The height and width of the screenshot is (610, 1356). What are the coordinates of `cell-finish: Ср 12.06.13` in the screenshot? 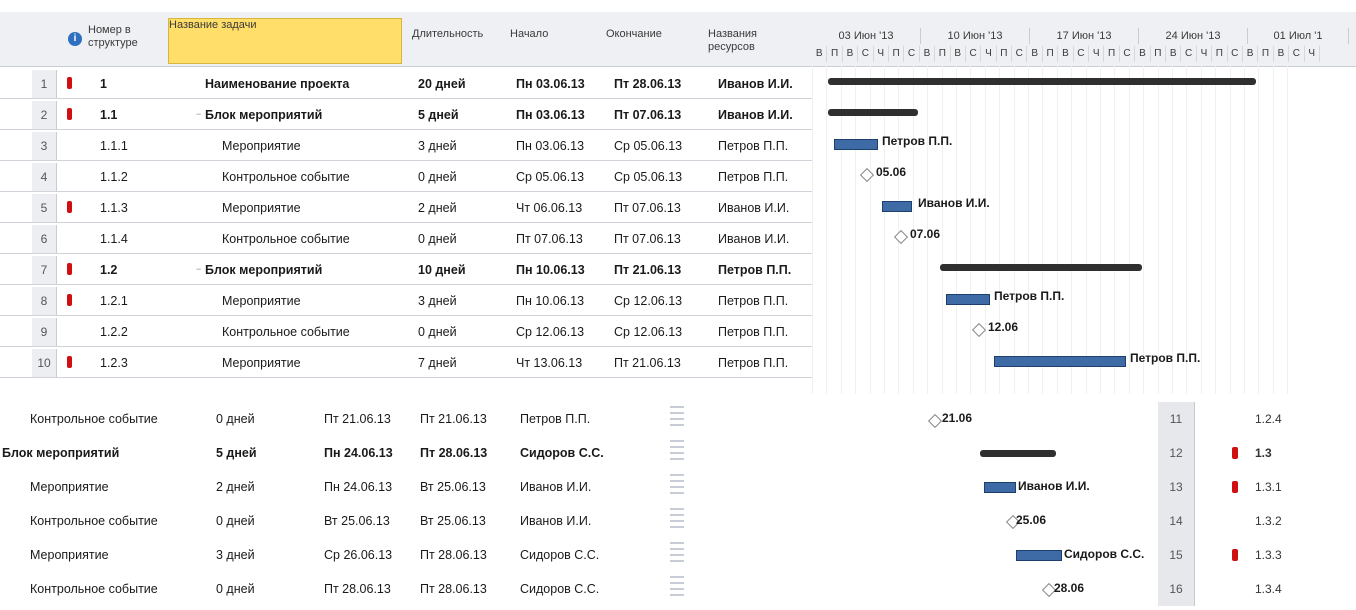 It's located at (648, 332).